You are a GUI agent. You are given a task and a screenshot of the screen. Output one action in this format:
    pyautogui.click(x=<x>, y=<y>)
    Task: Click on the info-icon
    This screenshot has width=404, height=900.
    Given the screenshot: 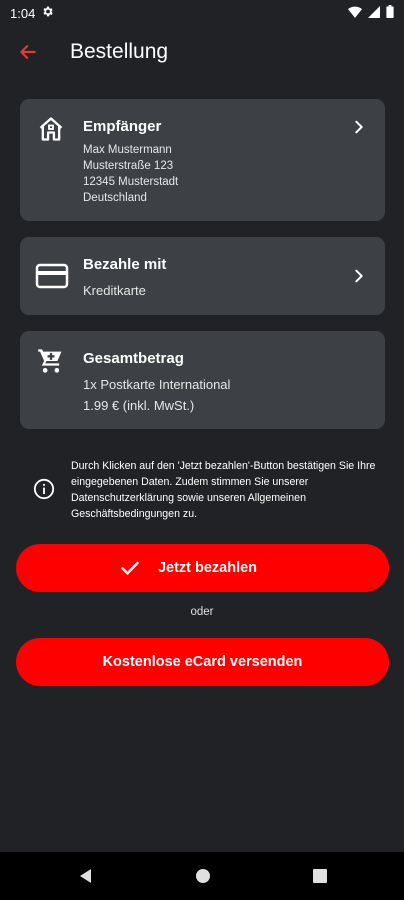 What is the action you would take?
    pyautogui.click(x=44, y=489)
    